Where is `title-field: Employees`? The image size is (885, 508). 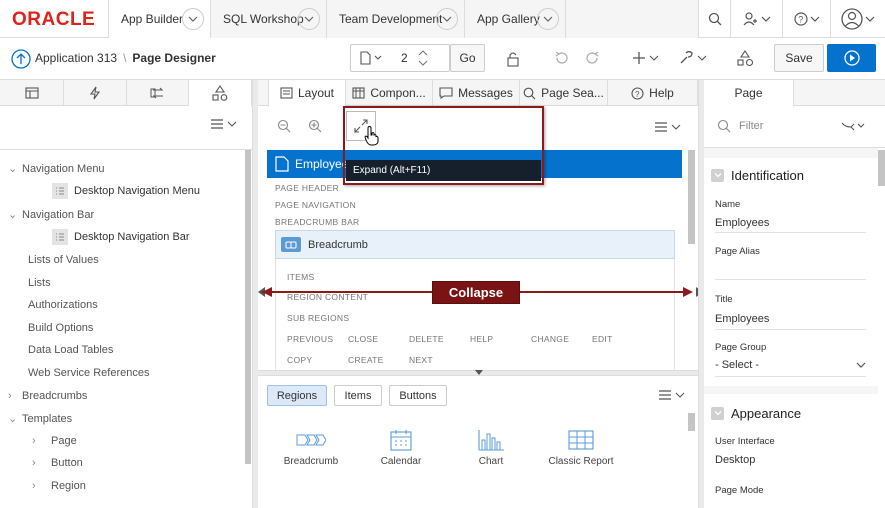 title-field: Employees is located at coordinates (742, 319).